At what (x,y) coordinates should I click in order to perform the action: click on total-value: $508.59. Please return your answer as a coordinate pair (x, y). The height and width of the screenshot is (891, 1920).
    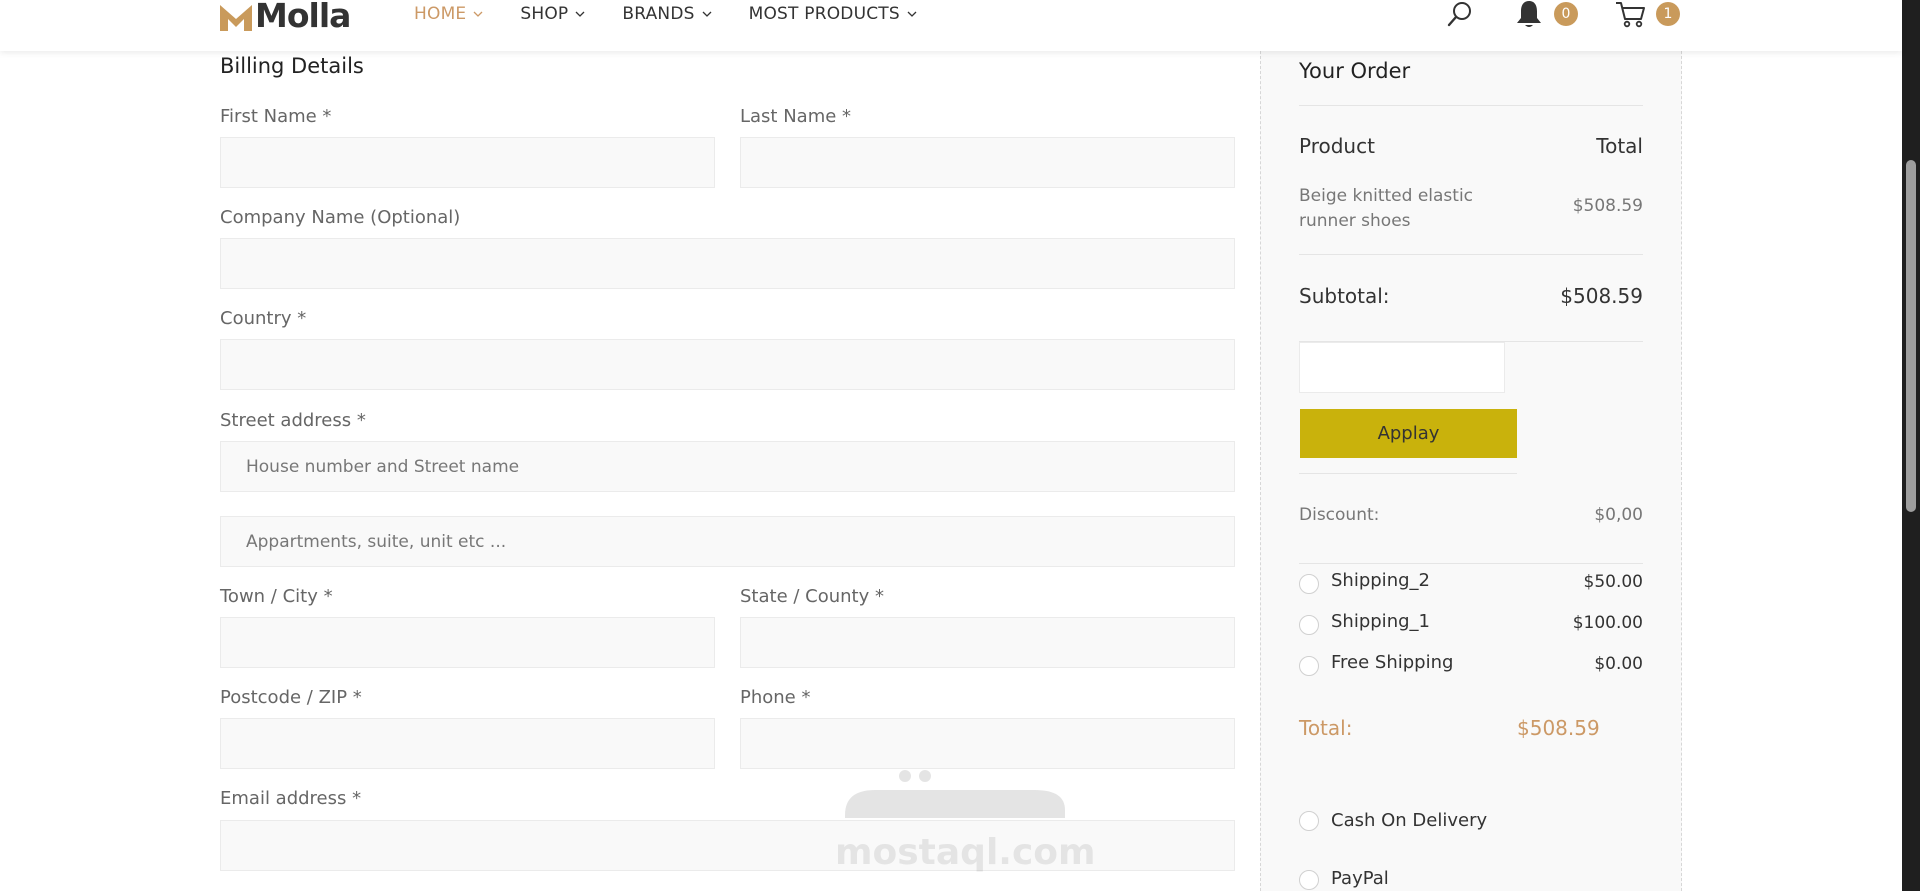
    Looking at the image, I should click on (1558, 728).